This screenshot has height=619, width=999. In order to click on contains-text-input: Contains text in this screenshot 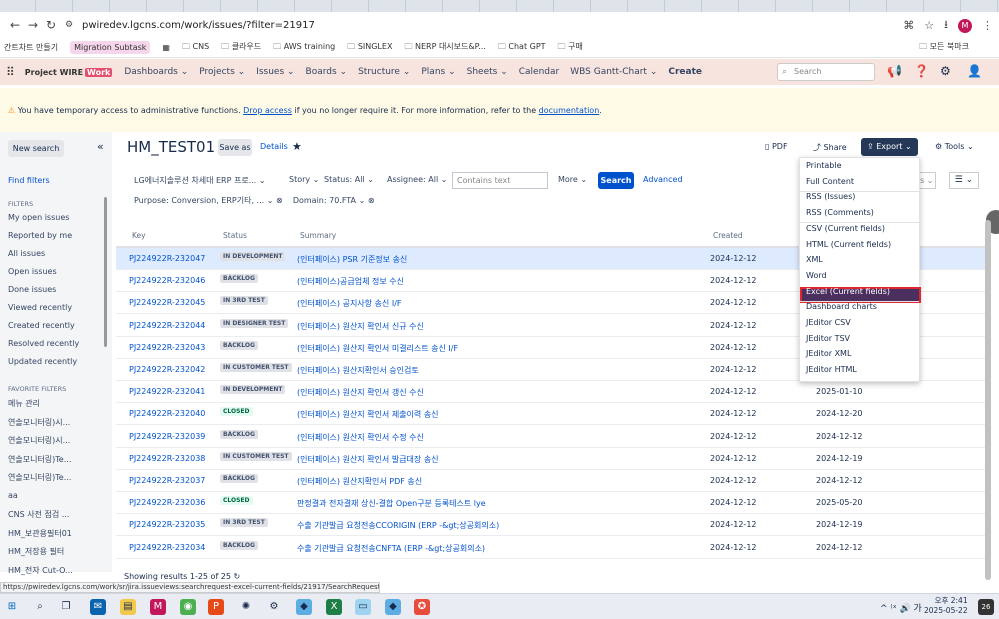, I will do `click(500, 180)`.